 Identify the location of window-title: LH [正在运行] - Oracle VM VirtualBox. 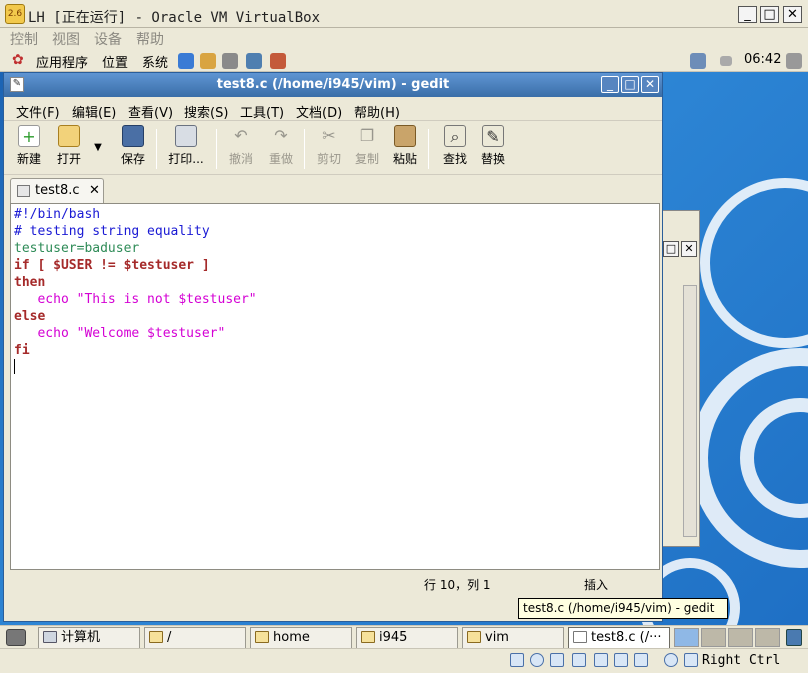
(174, 18).